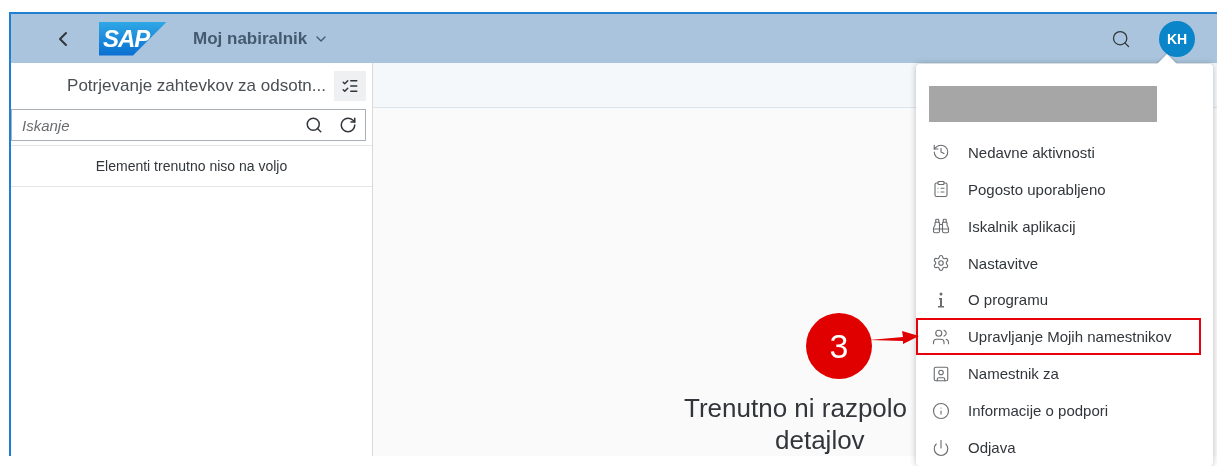  I want to click on menu-item: Namestnik za, so click(1058, 374).